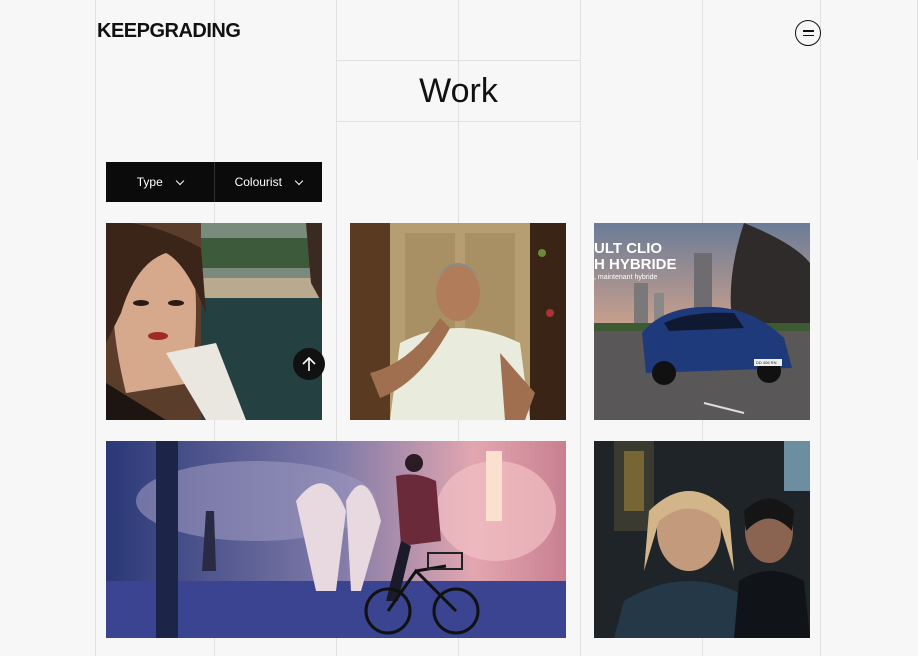 The width and height of the screenshot is (918, 656). I want to click on menu-button, so click(808, 33).